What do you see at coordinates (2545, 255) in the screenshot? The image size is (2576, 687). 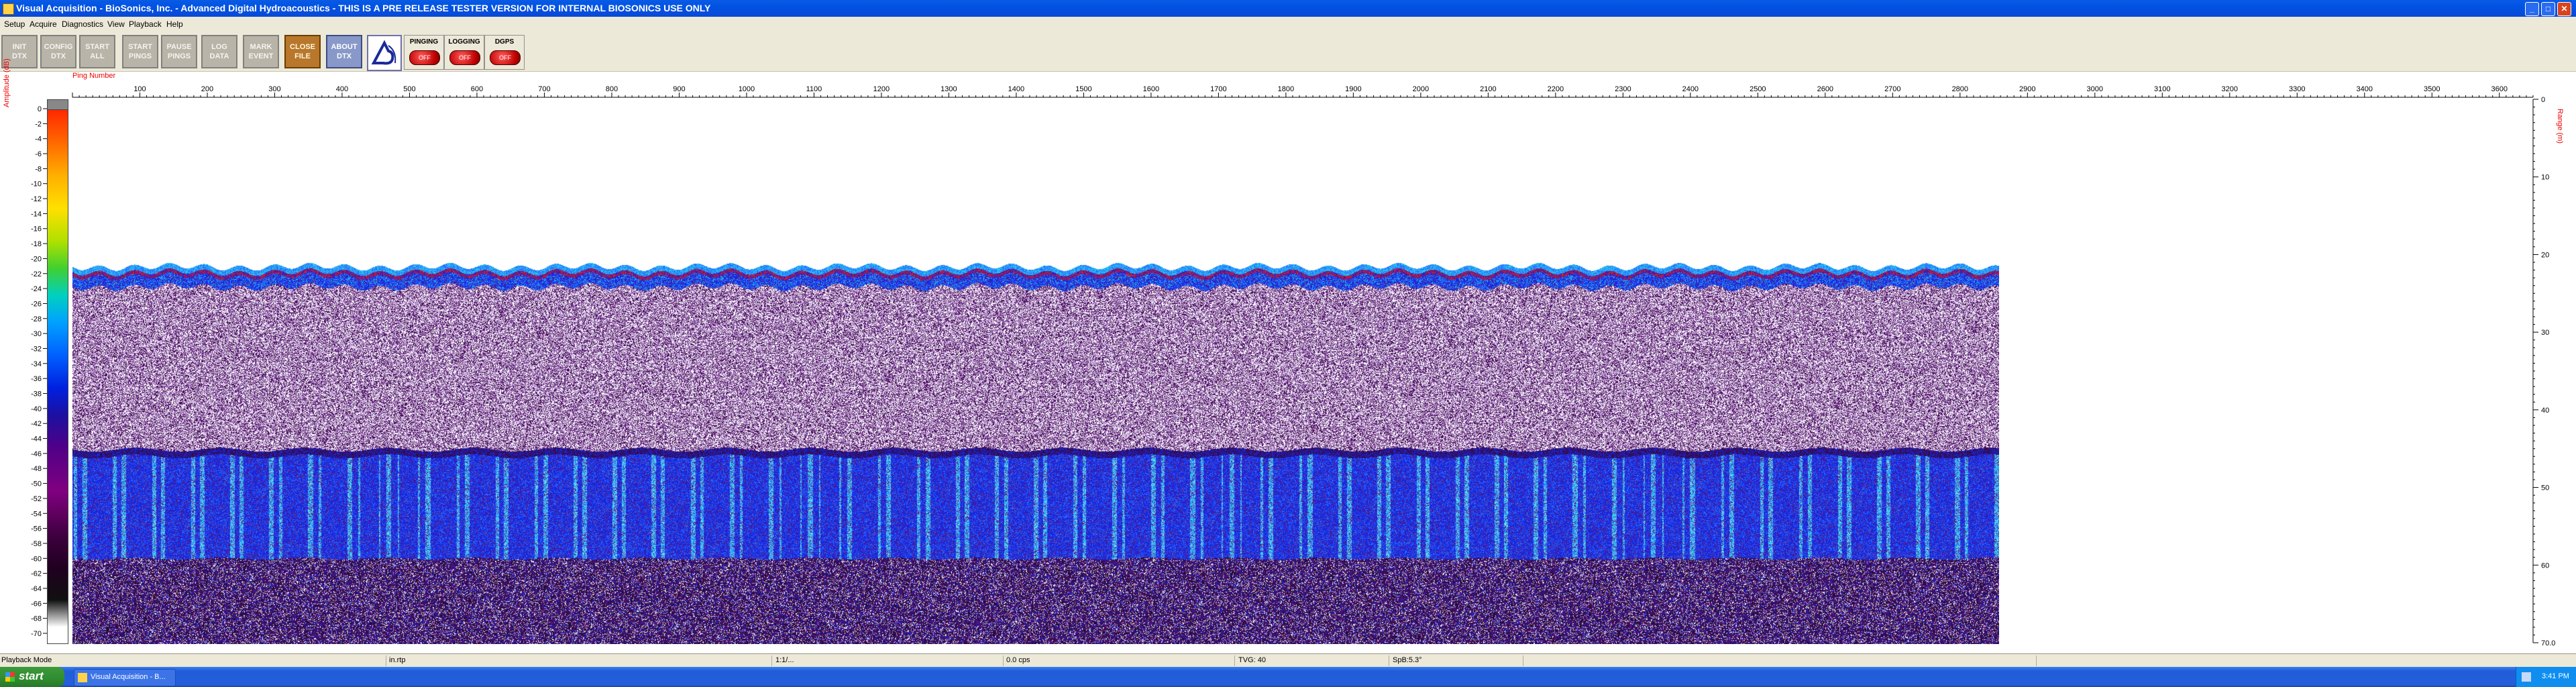 I see `range-tick-label: 20` at bounding box center [2545, 255].